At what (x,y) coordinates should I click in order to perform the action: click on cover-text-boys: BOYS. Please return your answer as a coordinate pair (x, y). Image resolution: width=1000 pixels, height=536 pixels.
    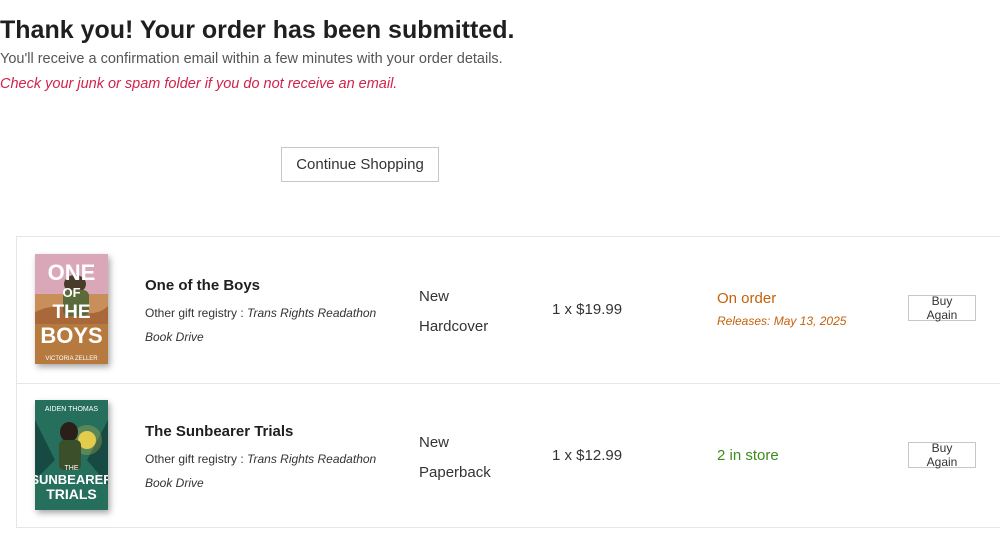
    Looking at the image, I should click on (71, 335).